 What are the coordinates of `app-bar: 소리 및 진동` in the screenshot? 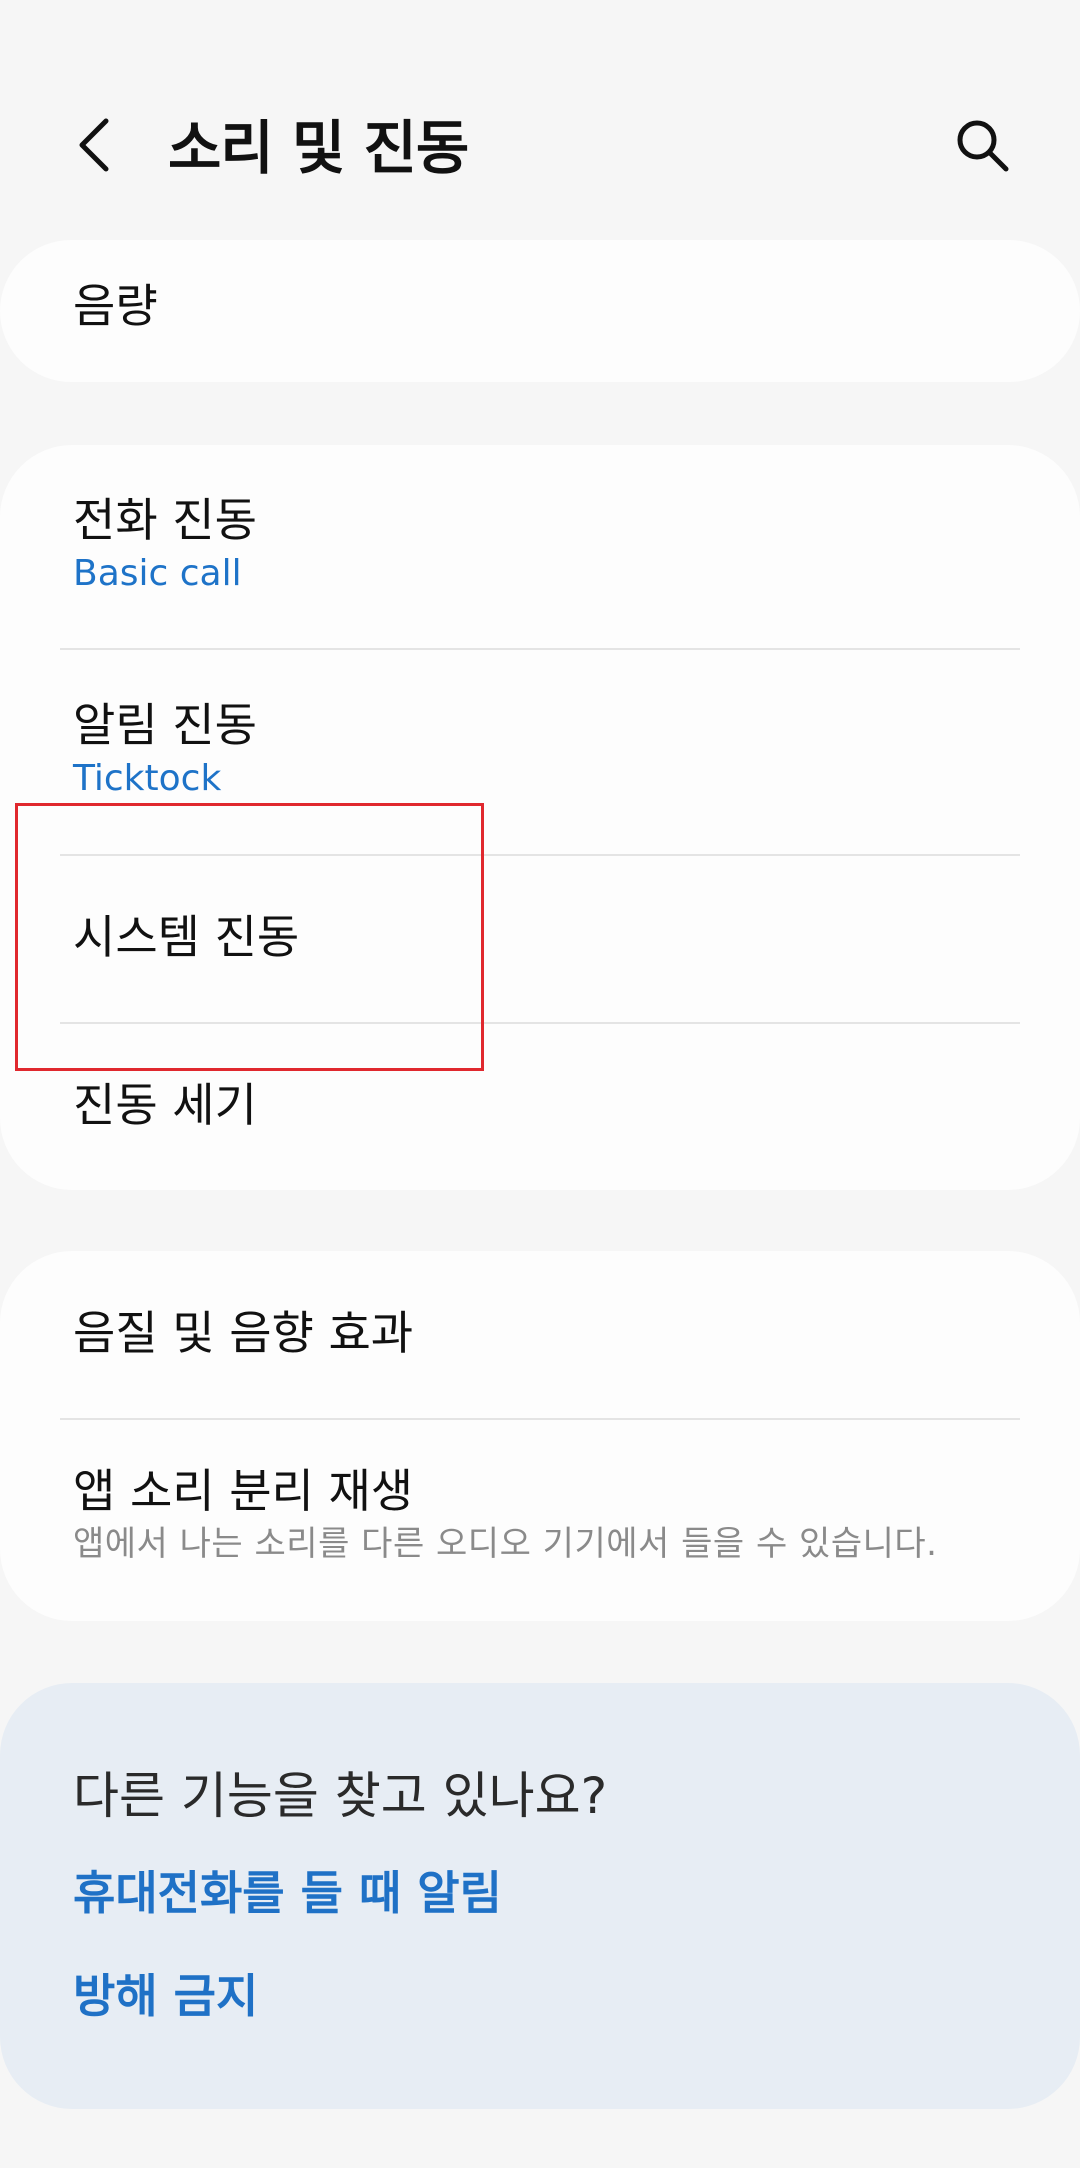 It's located at (540, 145).